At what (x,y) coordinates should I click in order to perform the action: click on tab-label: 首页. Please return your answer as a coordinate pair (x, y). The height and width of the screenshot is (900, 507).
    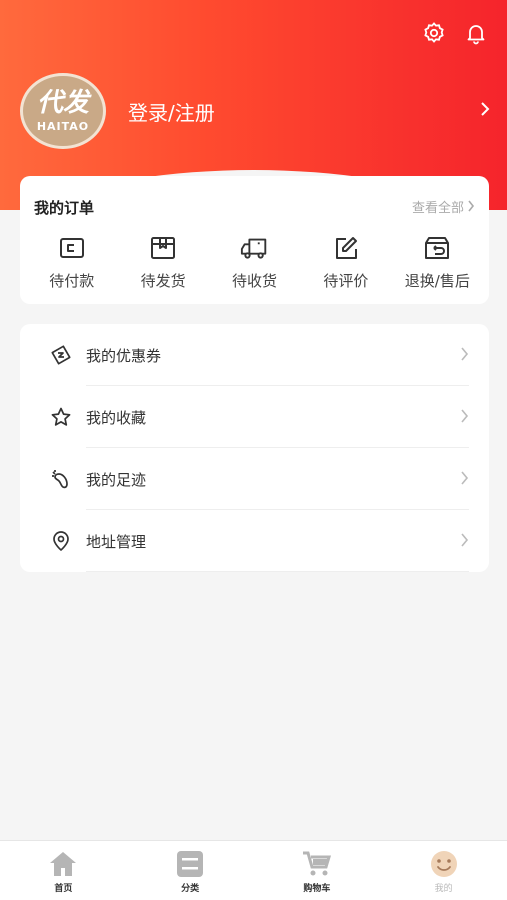
    Looking at the image, I should click on (63, 889).